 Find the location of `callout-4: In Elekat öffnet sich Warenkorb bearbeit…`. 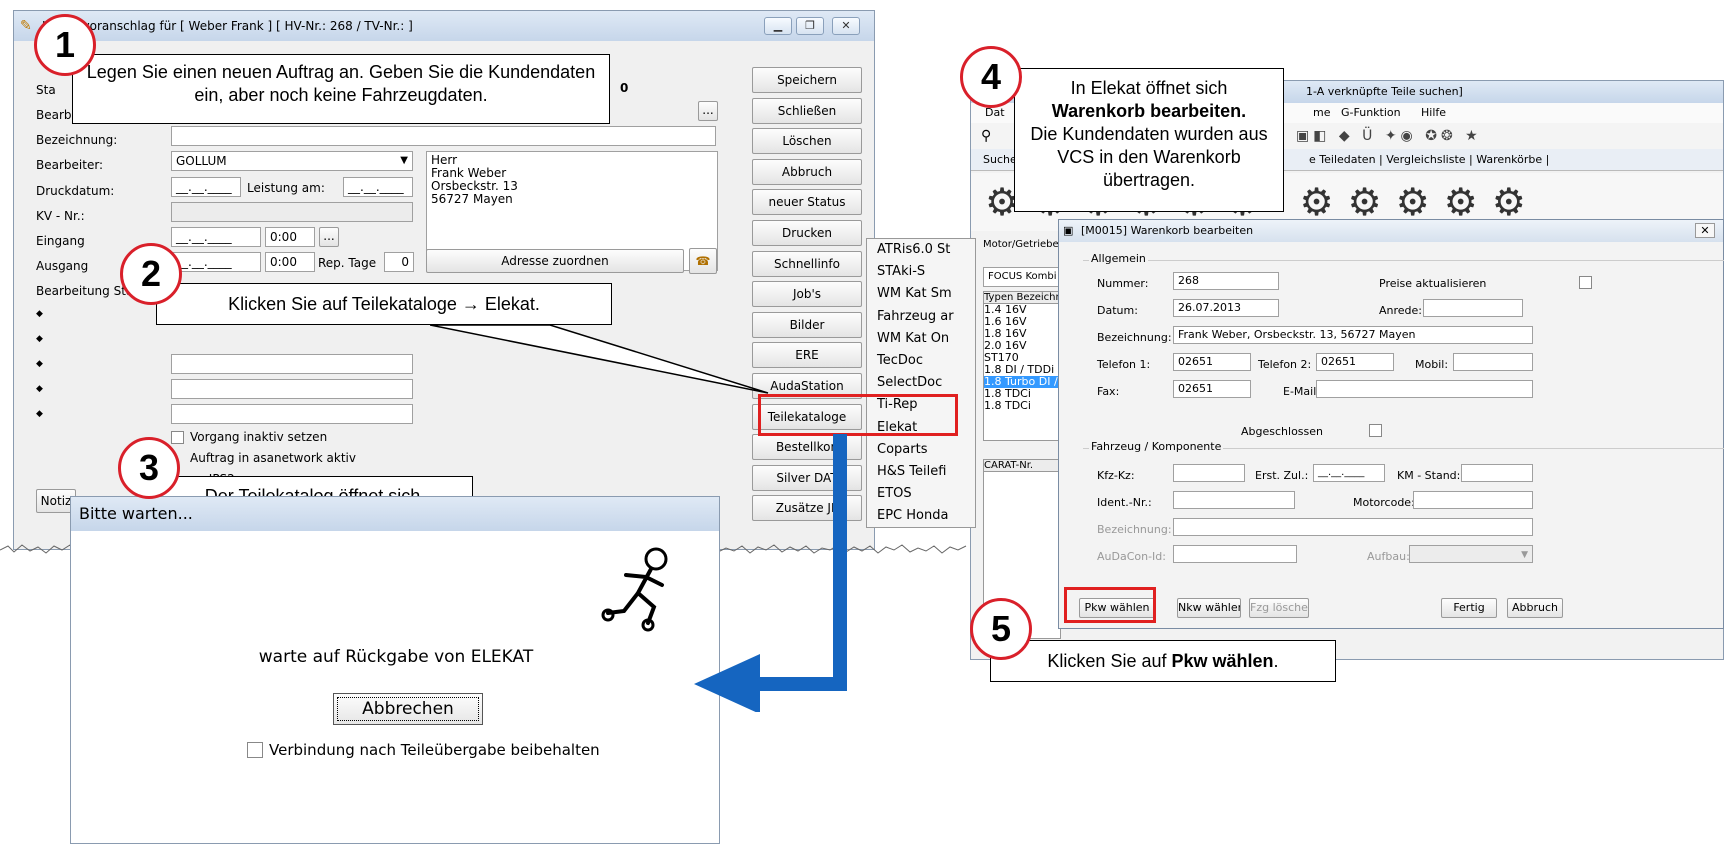

callout-4: In Elekat öffnet sich Warenkorb bearbeit… is located at coordinates (1149, 140).